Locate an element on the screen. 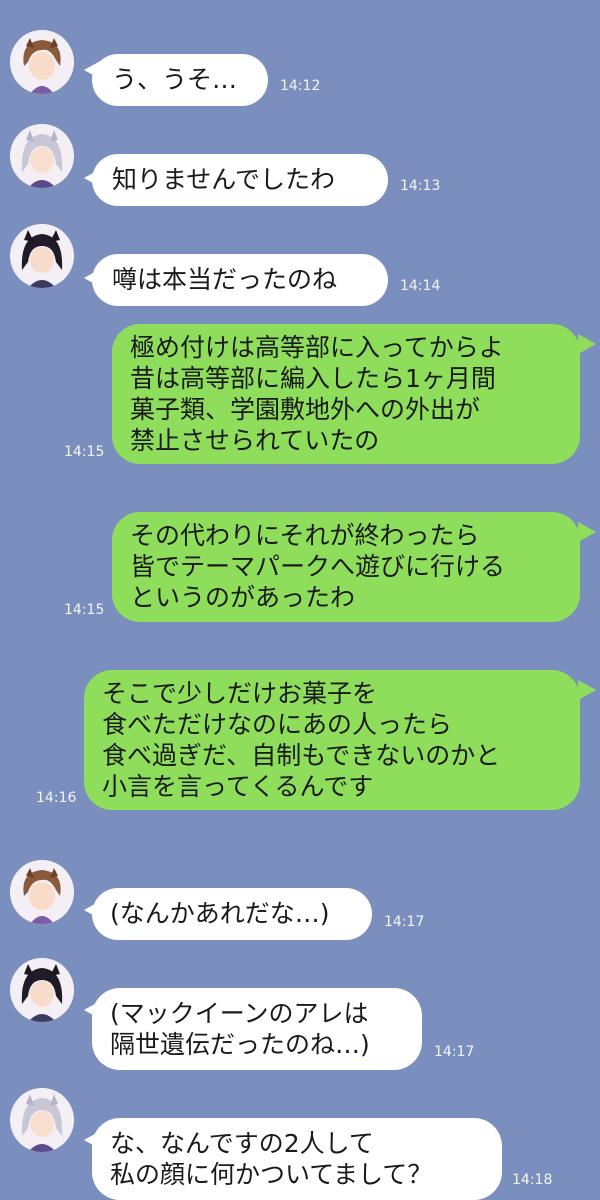  message-bubble-2: 知りませんでしたわ is located at coordinates (240, 180).